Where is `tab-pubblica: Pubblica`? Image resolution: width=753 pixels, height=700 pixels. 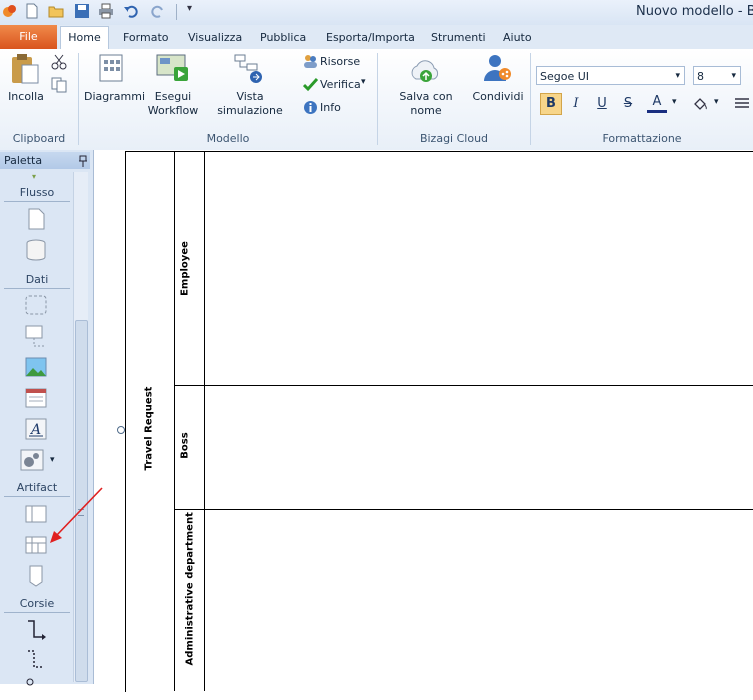 tab-pubblica: Pubblica is located at coordinates (283, 38).